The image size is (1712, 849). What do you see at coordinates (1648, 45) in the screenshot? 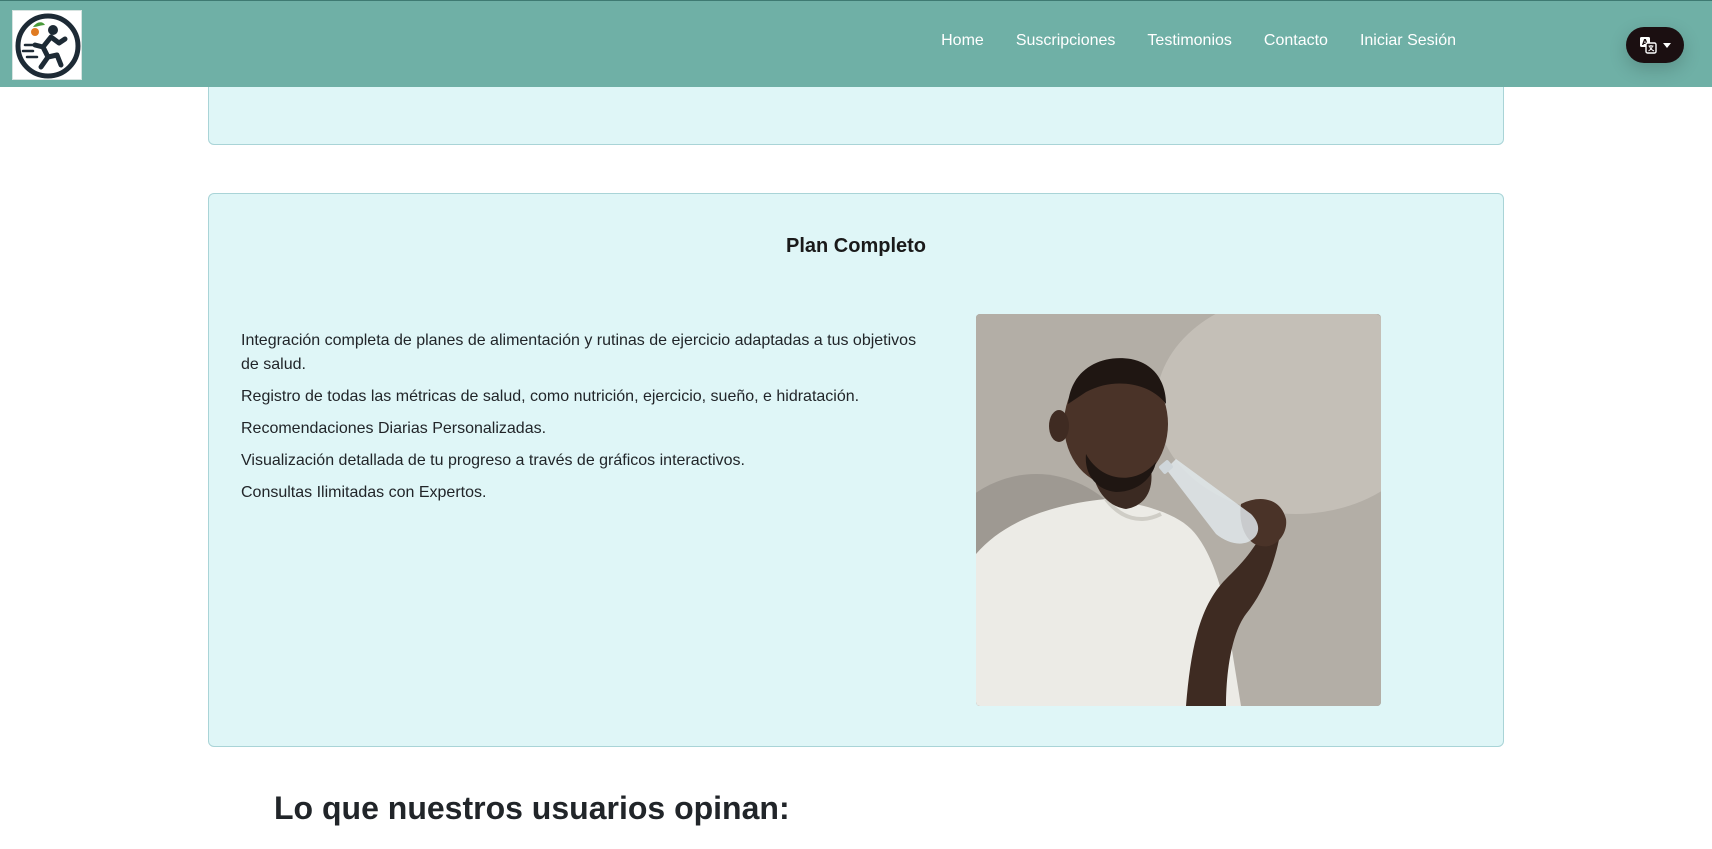
I see `translate-icon: A` at bounding box center [1648, 45].